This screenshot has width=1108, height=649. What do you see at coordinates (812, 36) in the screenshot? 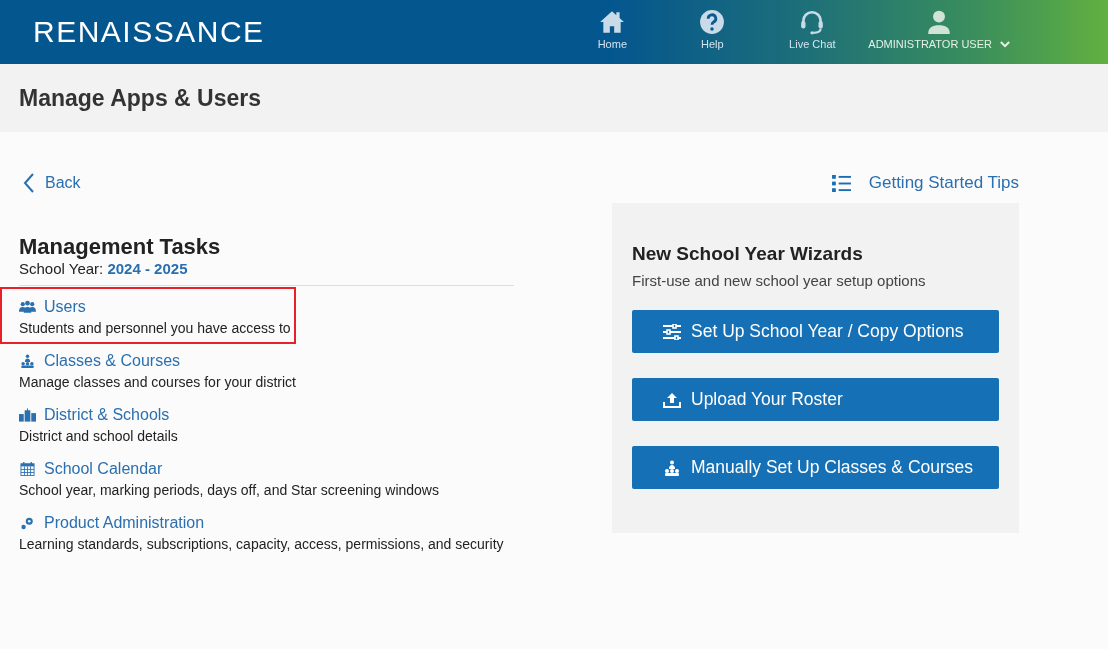
I see `nav-link: Live Chat` at bounding box center [812, 36].